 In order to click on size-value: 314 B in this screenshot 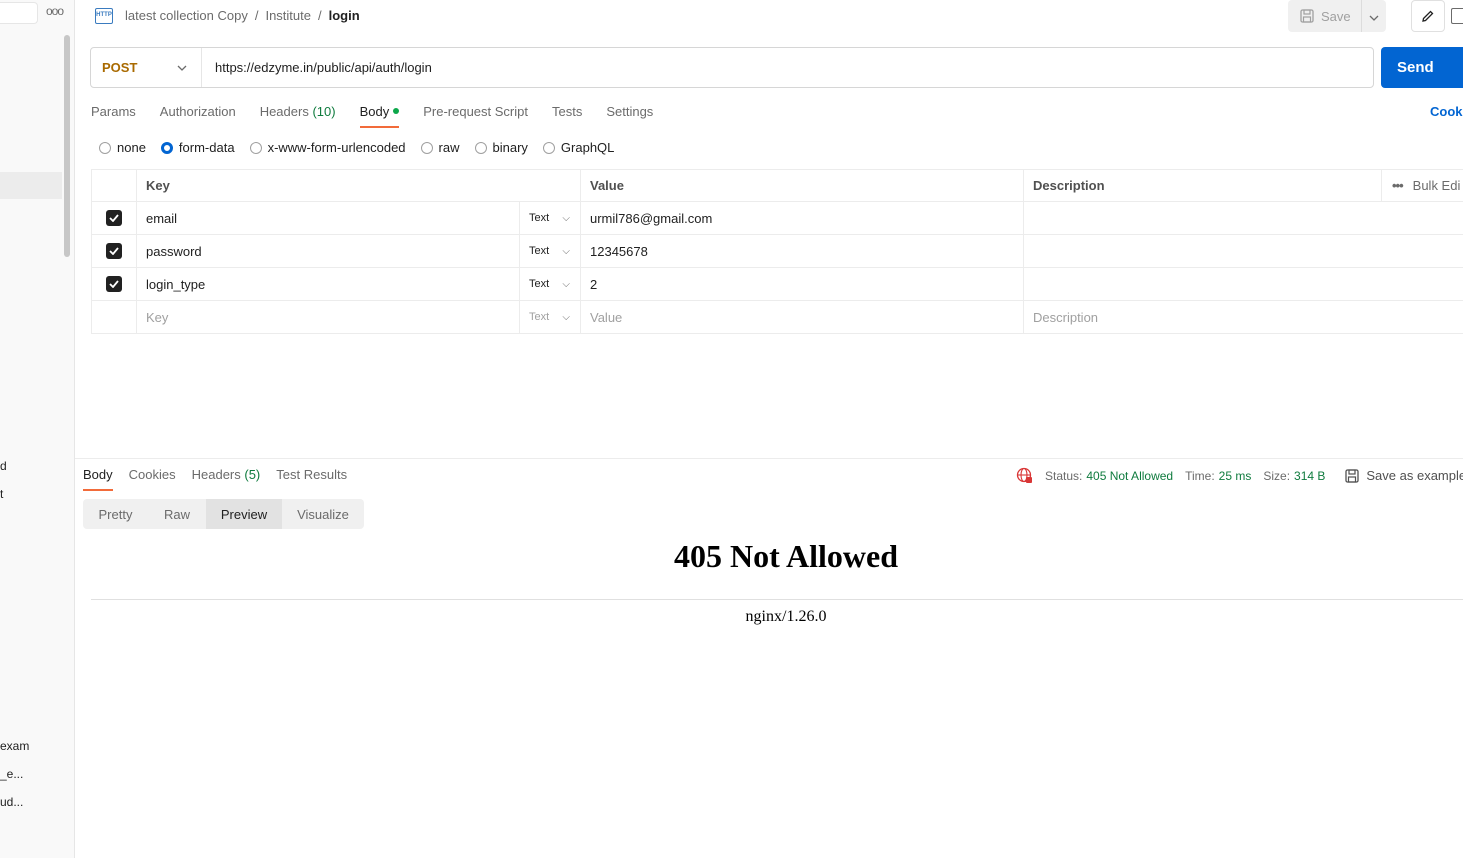, I will do `click(1309, 476)`.